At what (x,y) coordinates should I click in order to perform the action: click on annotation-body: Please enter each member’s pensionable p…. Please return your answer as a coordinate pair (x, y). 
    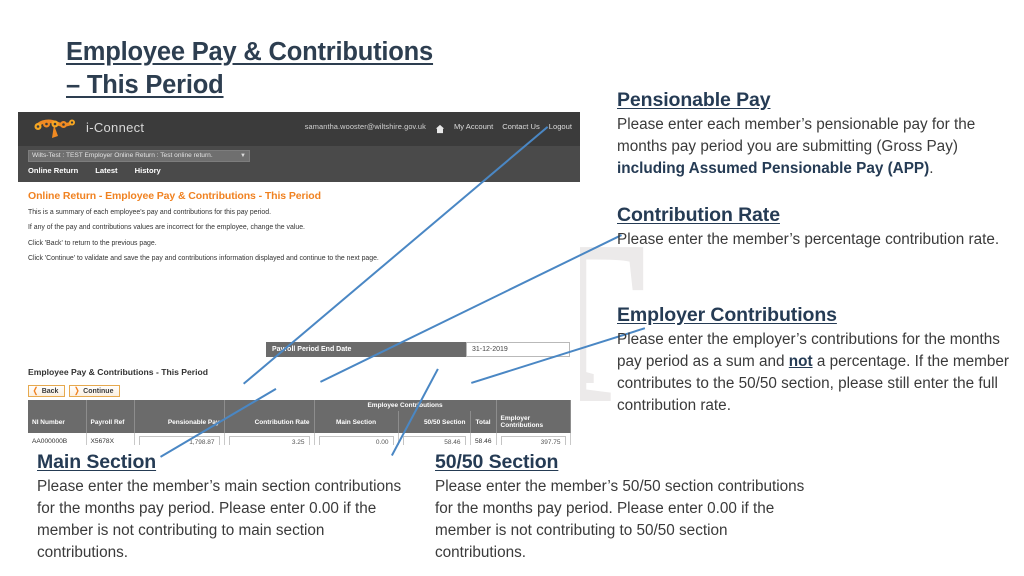
    Looking at the image, I should click on (813, 146).